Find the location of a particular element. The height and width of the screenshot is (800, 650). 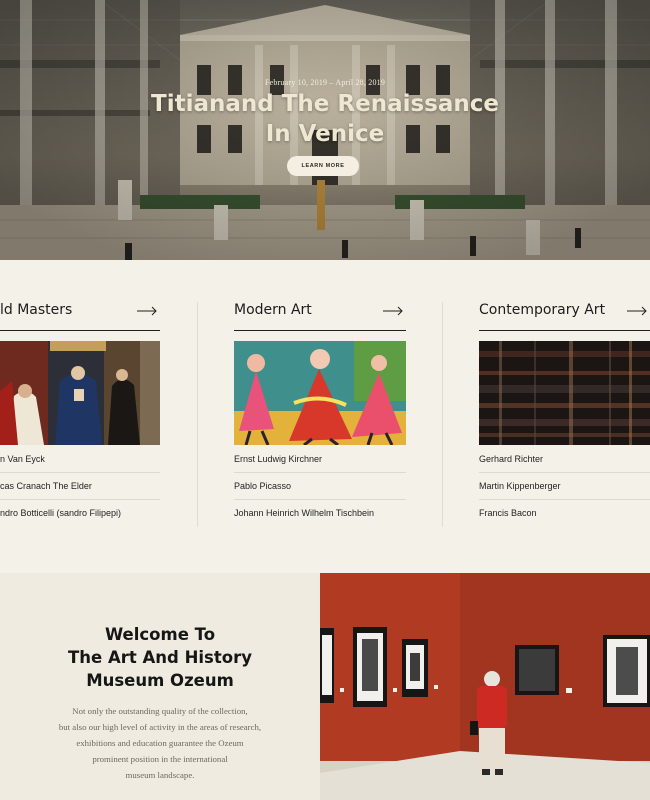

modern-art-painting-image is located at coordinates (320, 393).